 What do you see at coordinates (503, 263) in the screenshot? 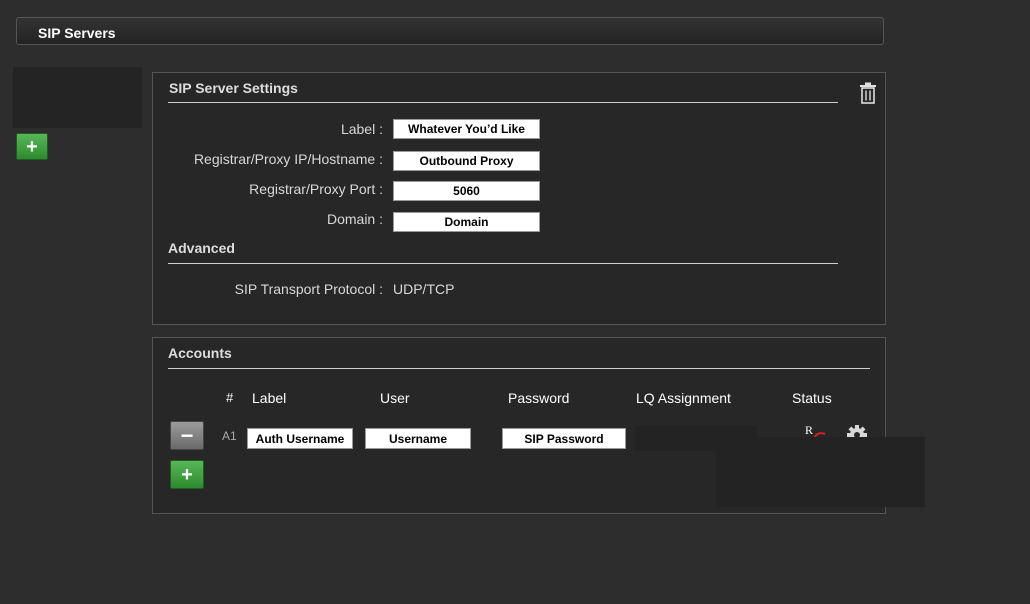
I see `advanced-divider` at bounding box center [503, 263].